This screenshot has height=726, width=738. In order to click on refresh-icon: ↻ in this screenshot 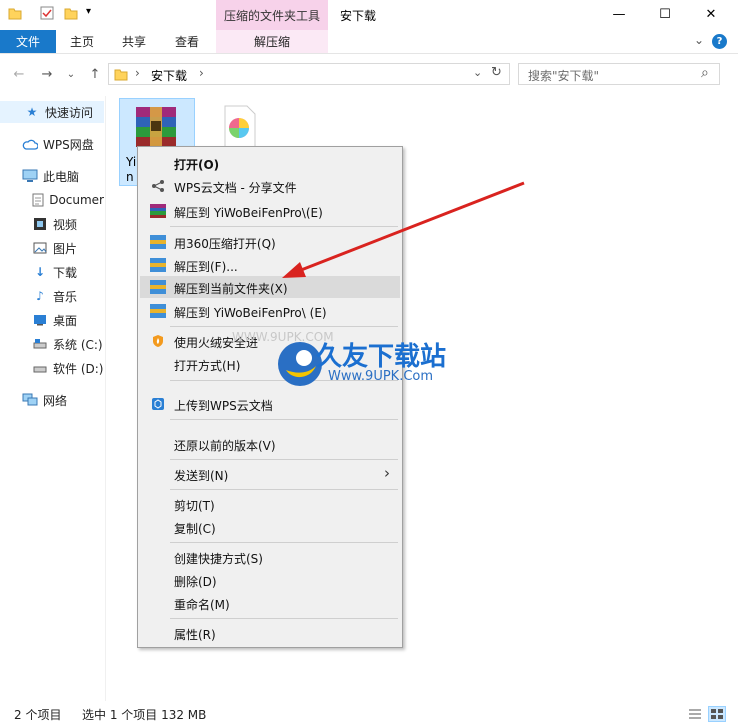, I will do `click(496, 72)`.